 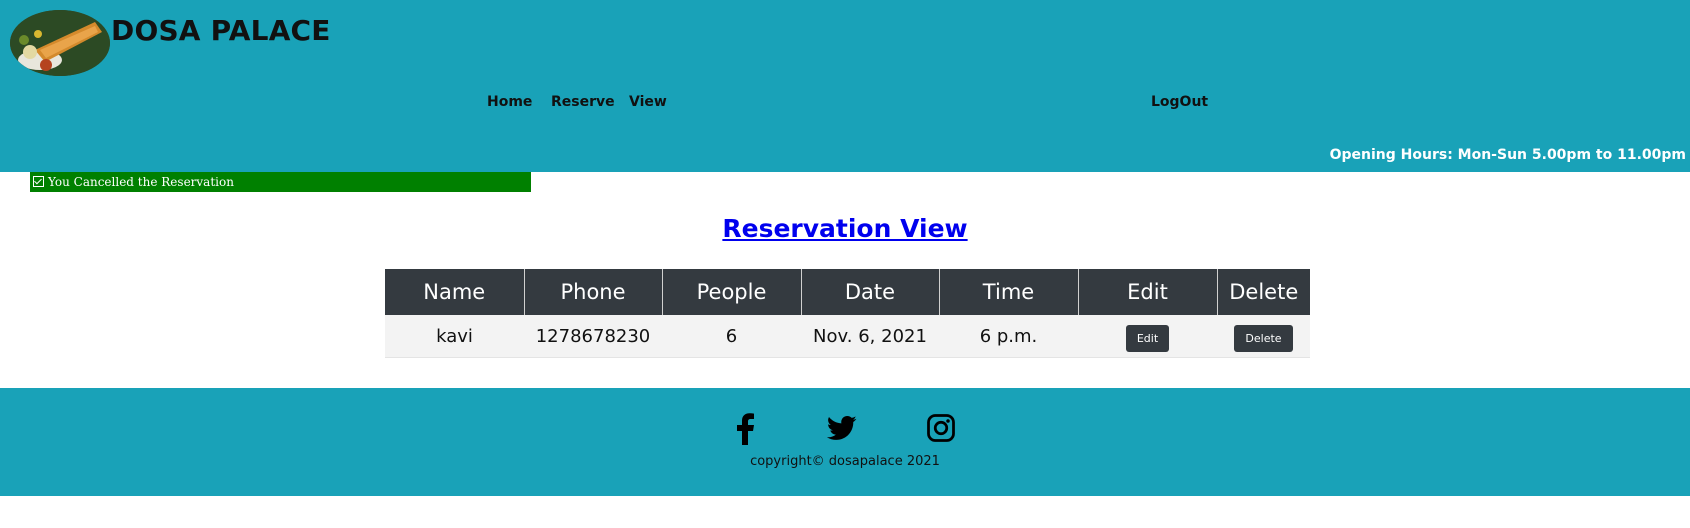 What do you see at coordinates (509, 102) in the screenshot?
I see `nav-home-link: Home` at bounding box center [509, 102].